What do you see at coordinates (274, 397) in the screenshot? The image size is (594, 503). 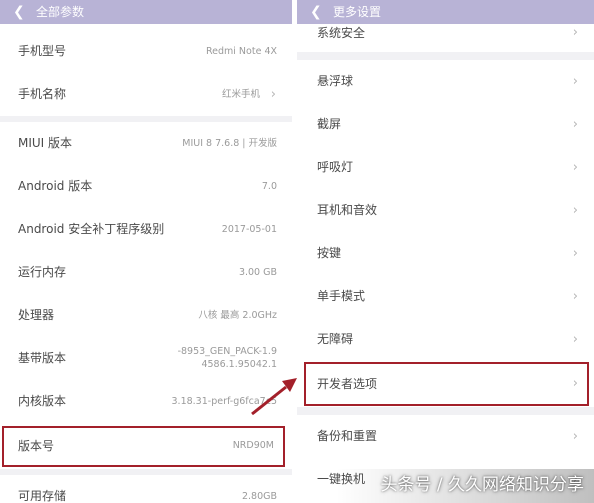 I see `arrow-icon` at bounding box center [274, 397].